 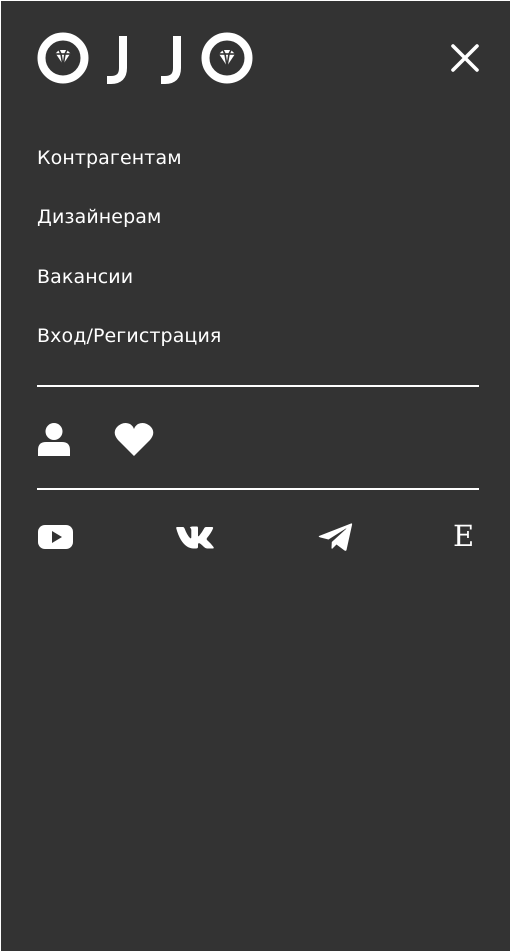 What do you see at coordinates (146, 58) in the screenshot?
I see `ojjo-logo-icon` at bounding box center [146, 58].